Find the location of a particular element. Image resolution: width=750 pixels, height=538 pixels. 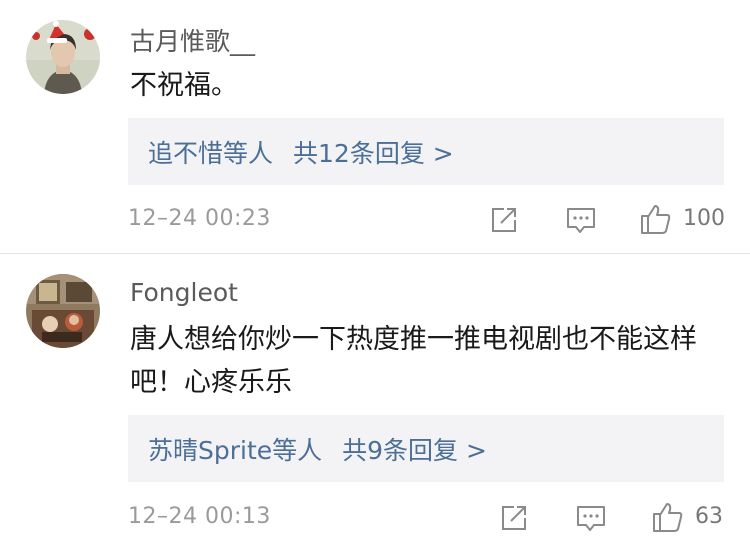

reply-count-link: 共9条回复 > is located at coordinates (414, 449).